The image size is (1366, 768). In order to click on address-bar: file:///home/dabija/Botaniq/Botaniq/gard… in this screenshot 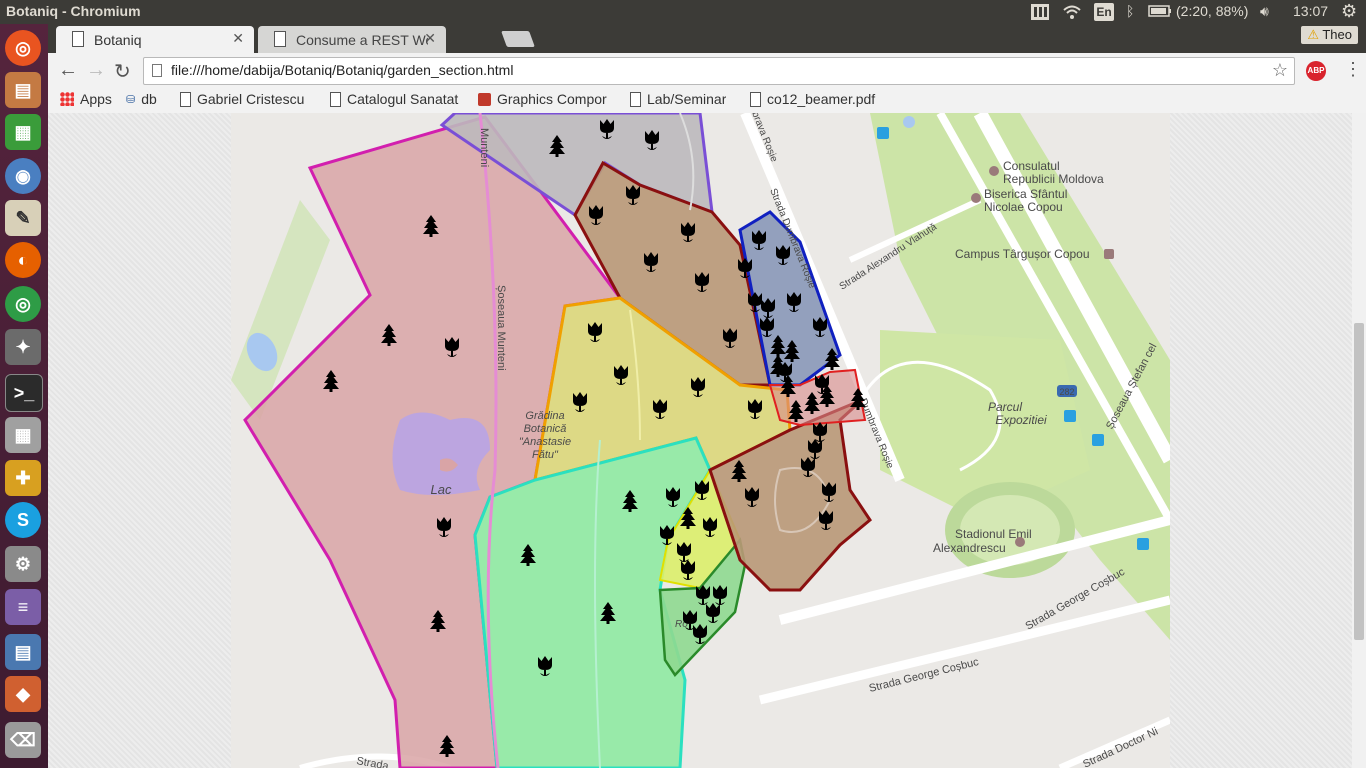, I will do `click(719, 71)`.